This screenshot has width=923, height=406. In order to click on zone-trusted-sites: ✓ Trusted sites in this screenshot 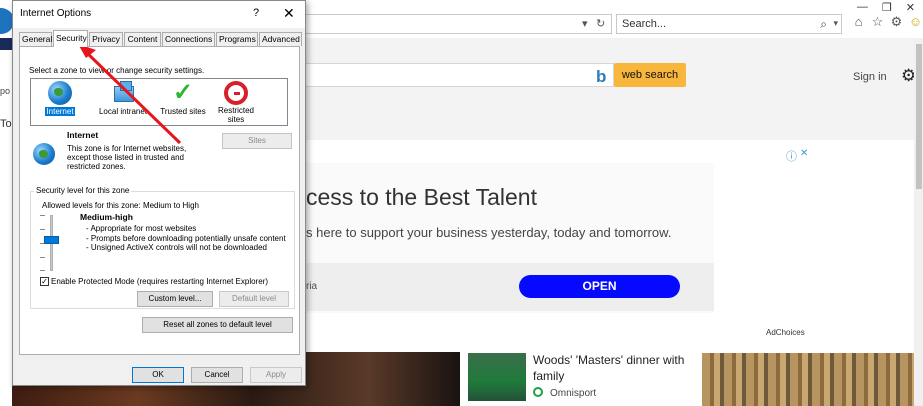, I will do `click(183, 99)`.